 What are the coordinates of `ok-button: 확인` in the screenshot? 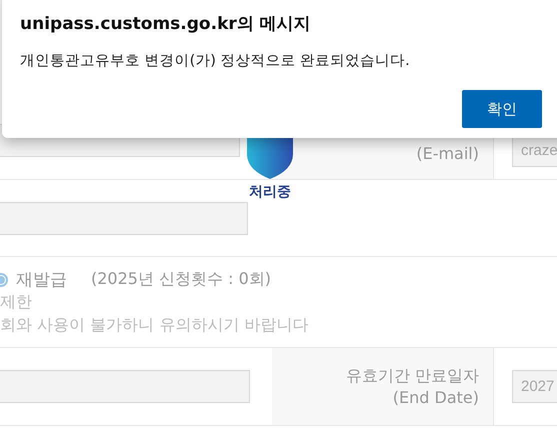 It's located at (502, 109).